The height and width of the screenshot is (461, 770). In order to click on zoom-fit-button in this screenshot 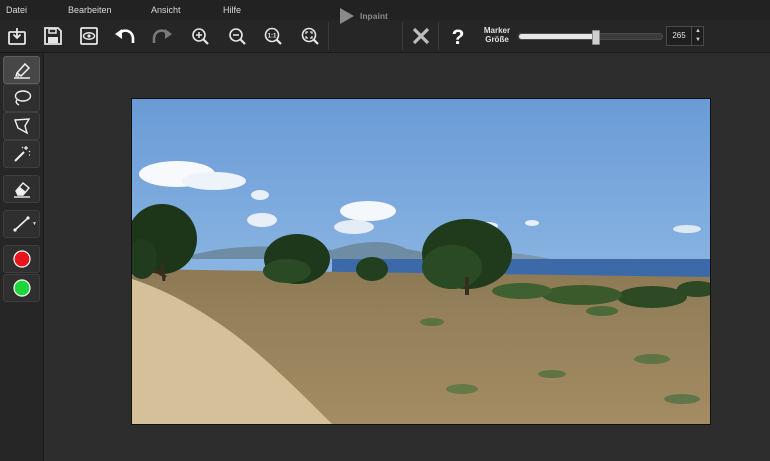, I will do `click(310, 36)`.